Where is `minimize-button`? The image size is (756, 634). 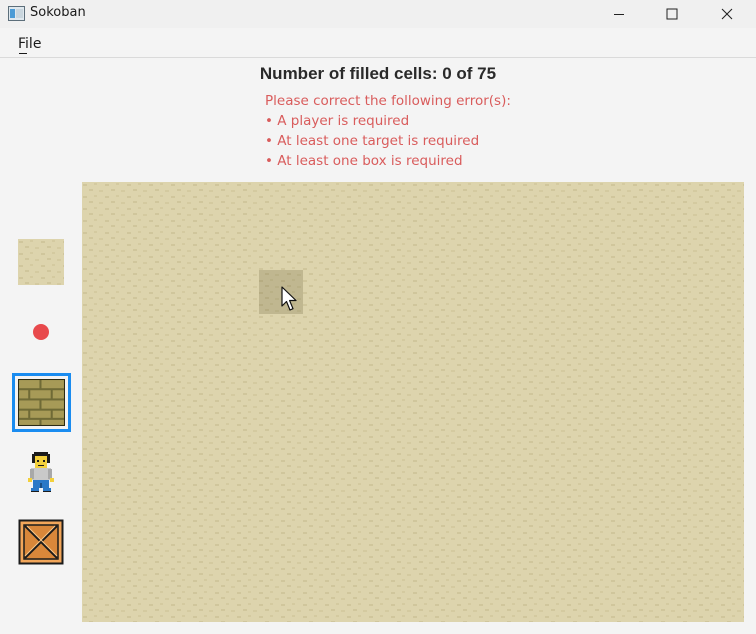 minimize-button is located at coordinates (619, 14).